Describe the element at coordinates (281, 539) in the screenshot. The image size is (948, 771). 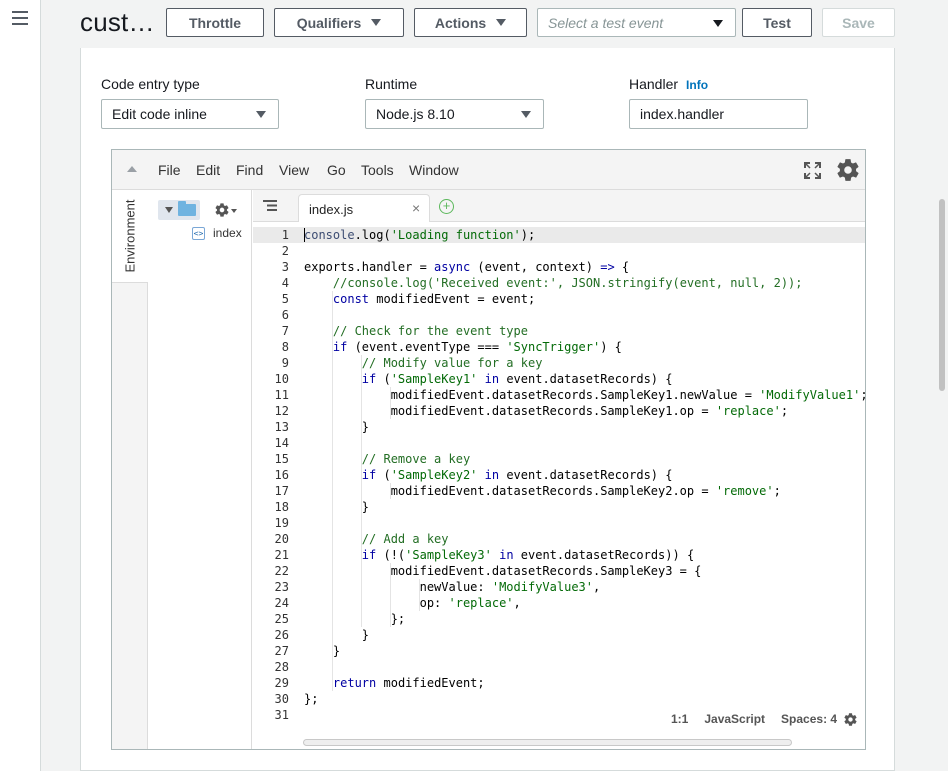
I see `line-number: 20` at that location.